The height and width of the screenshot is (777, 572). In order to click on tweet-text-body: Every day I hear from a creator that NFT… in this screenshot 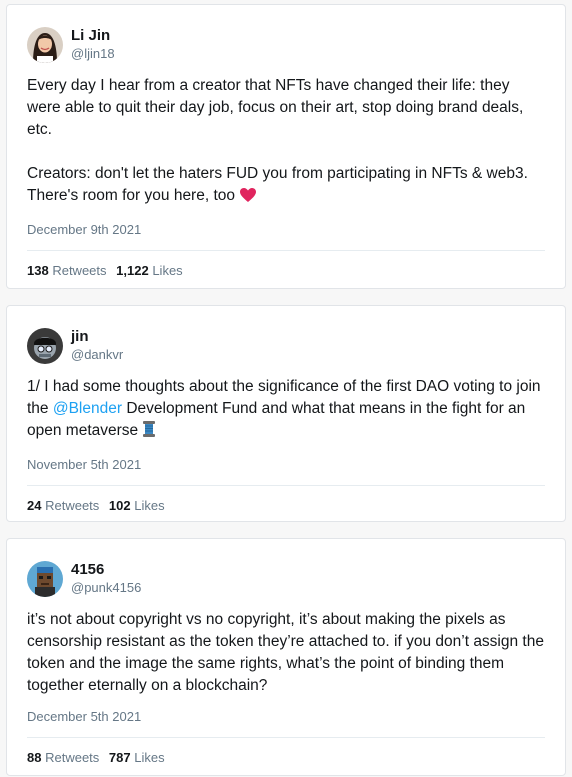, I will do `click(277, 140)`.